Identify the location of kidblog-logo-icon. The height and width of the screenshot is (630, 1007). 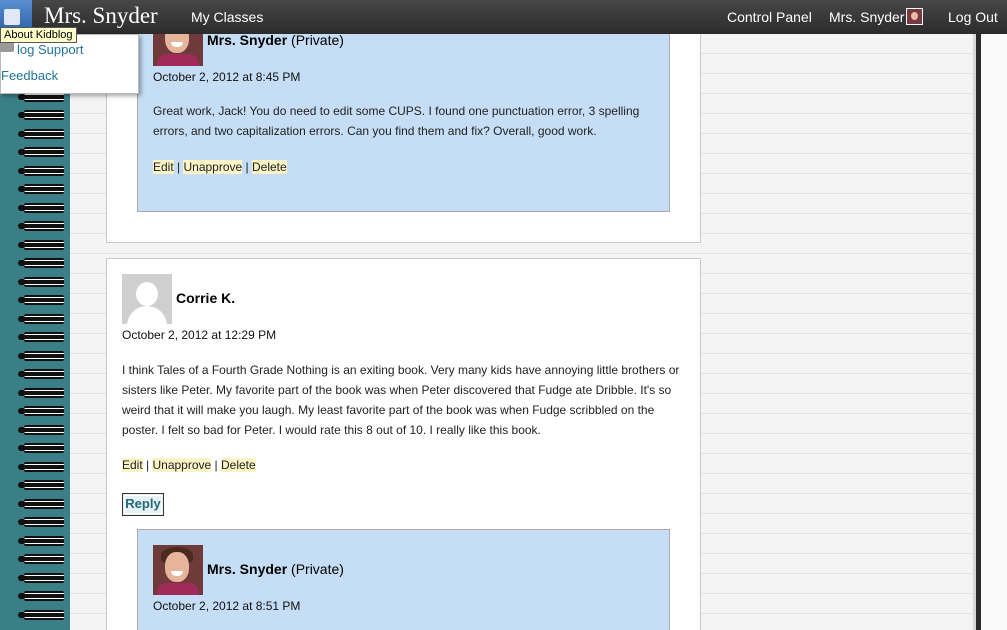
(12, 17).